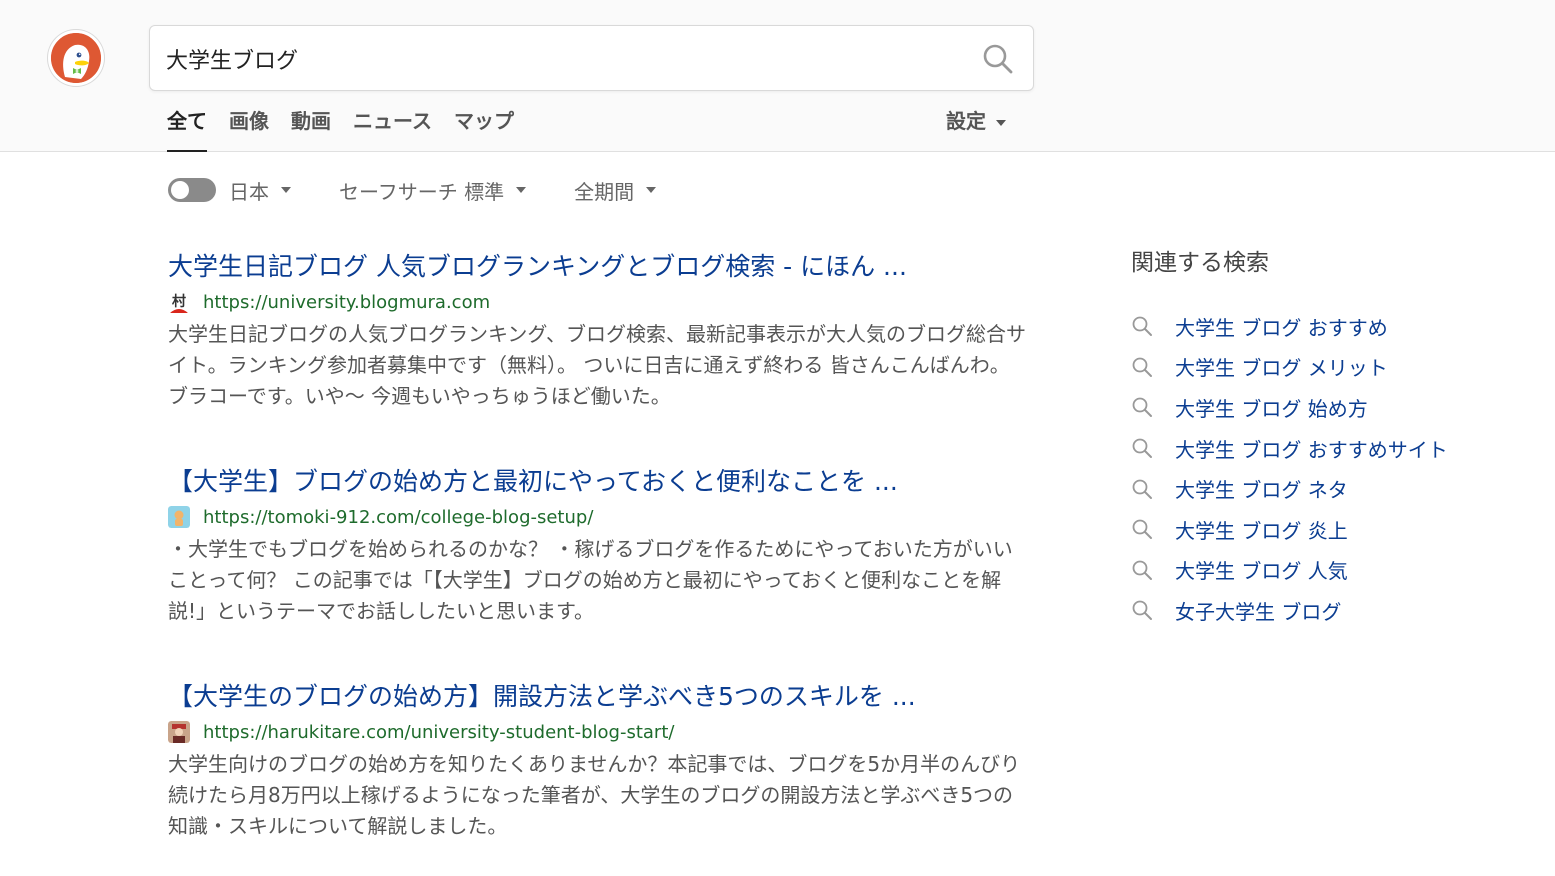 Image resolution: width=1555 pixels, height=876 pixels. Describe the element at coordinates (484, 129) in the screenshot. I see `tab-maps: マップ` at that location.